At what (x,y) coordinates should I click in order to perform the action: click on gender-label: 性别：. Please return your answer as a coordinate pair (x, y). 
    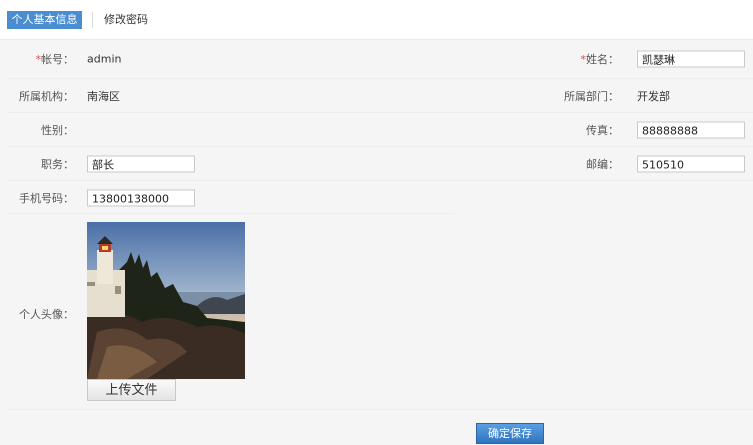
    Looking at the image, I should click on (57, 130).